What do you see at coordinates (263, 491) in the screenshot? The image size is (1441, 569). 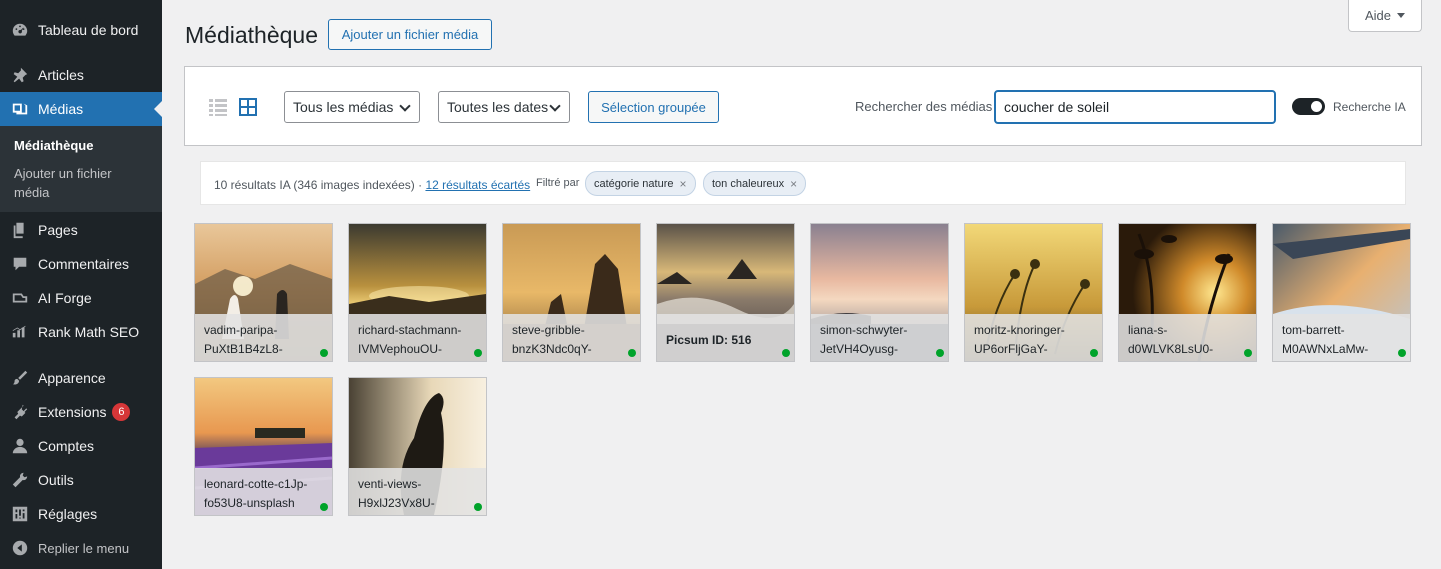 I see `filename-caption: leonard-cotte-c1Jp-fo53U8-unsplash` at bounding box center [263, 491].